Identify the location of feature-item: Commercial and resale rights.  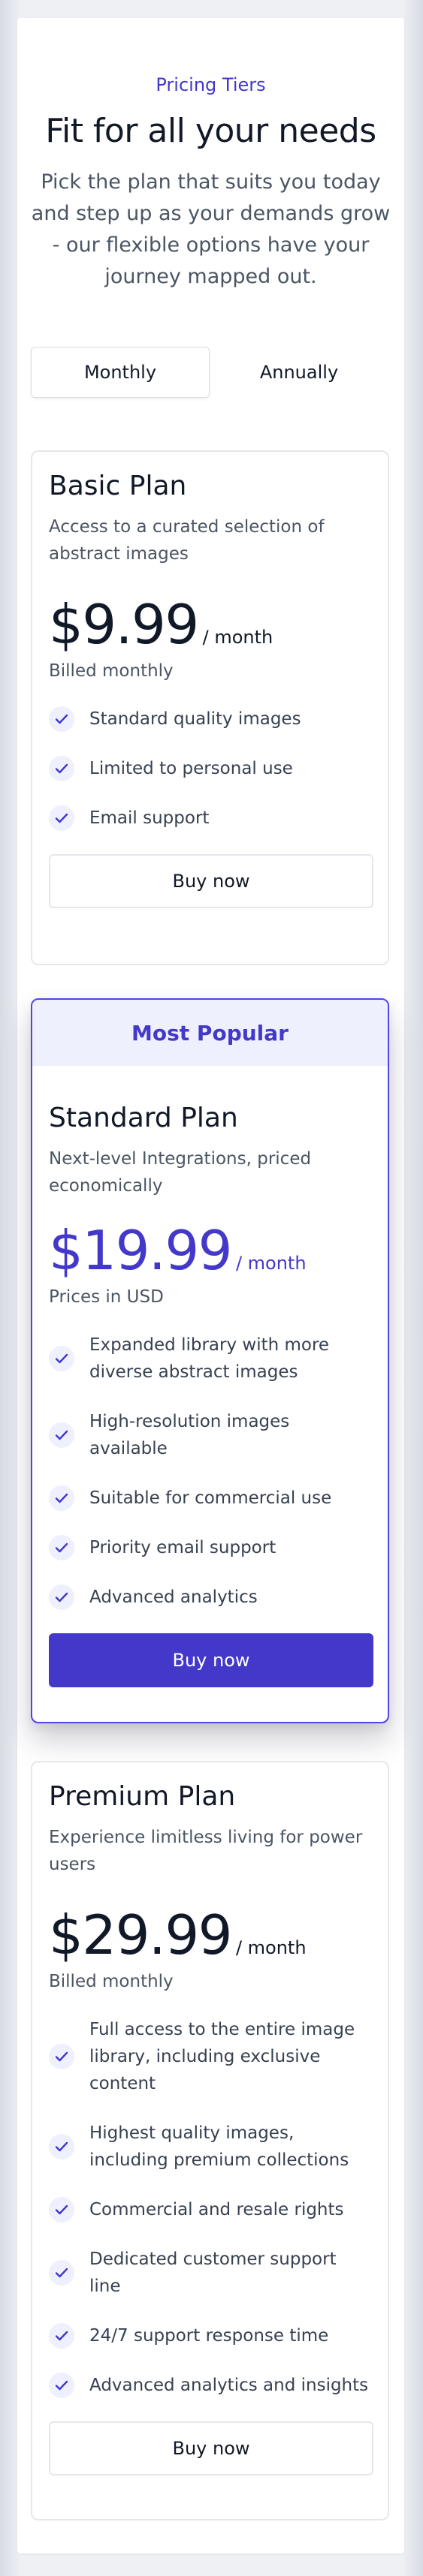
(210, 2209).